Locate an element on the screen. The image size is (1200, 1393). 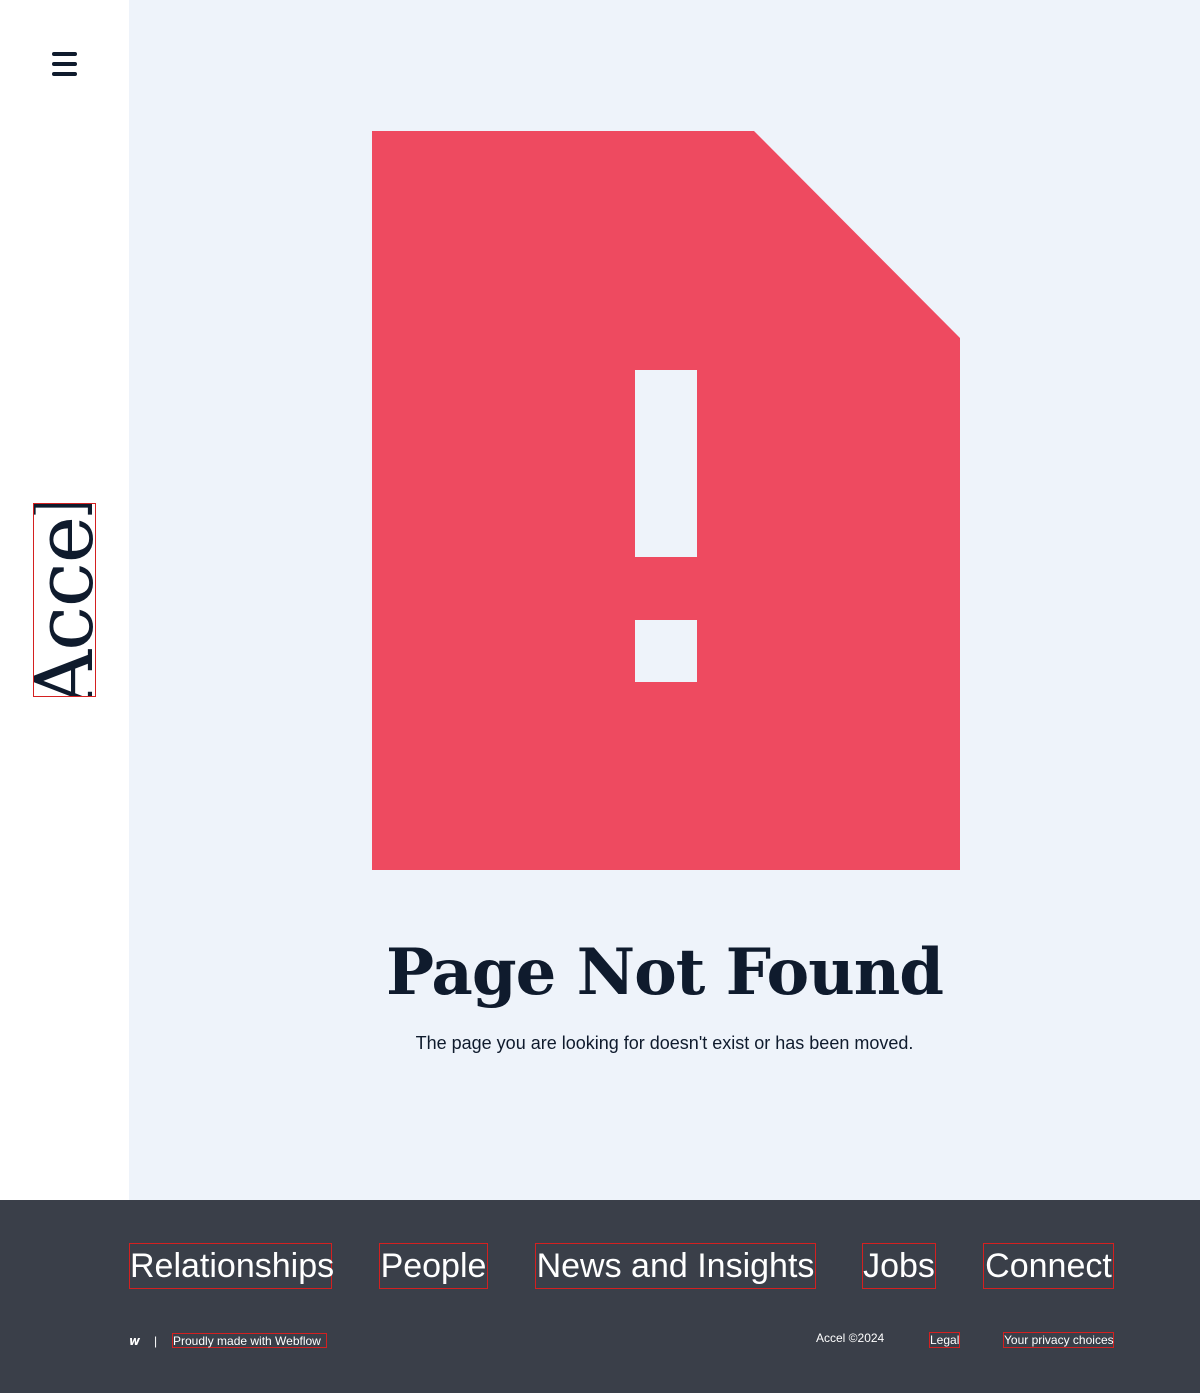
page-title: Page Not Found is located at coordinates (664, 972).